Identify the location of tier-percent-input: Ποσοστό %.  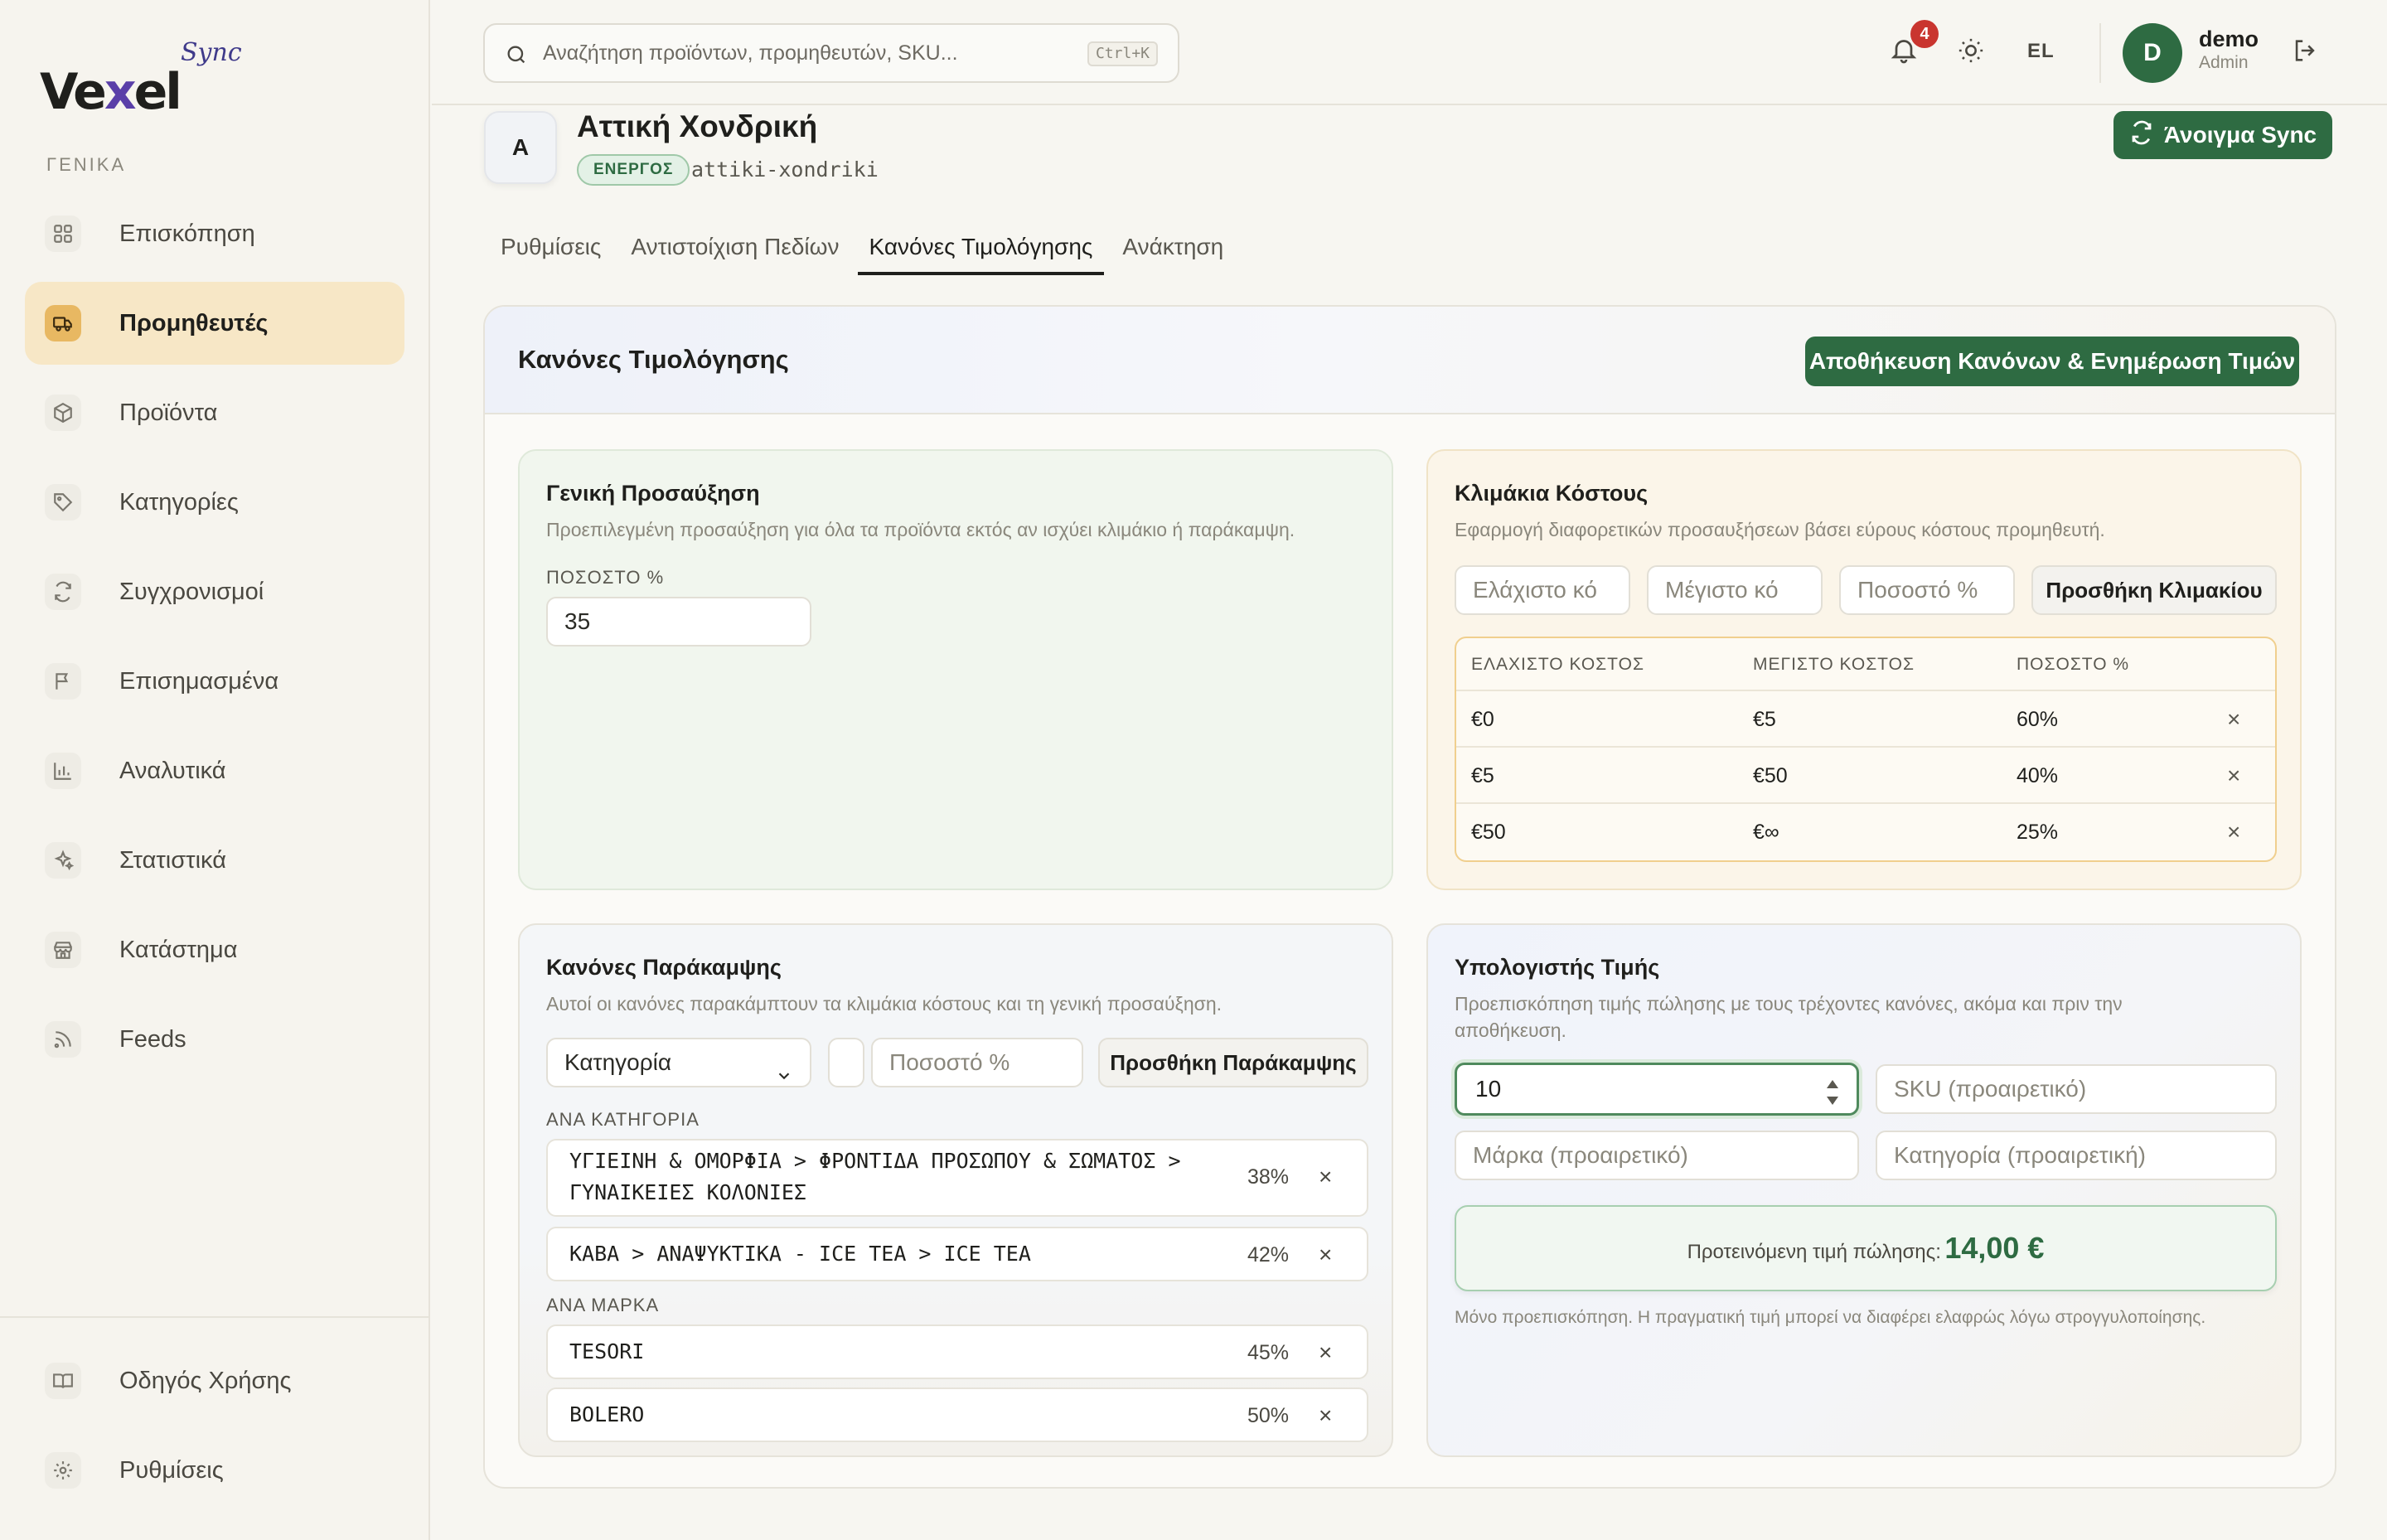
(1927, 590).